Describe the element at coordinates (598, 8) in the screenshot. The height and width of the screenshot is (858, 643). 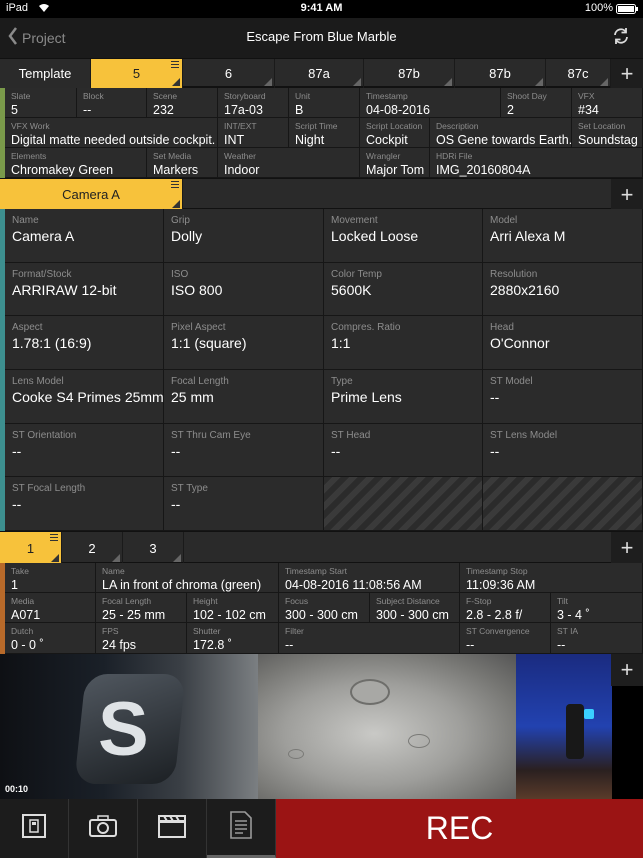
I see `battery-percent: 100%` at that location.